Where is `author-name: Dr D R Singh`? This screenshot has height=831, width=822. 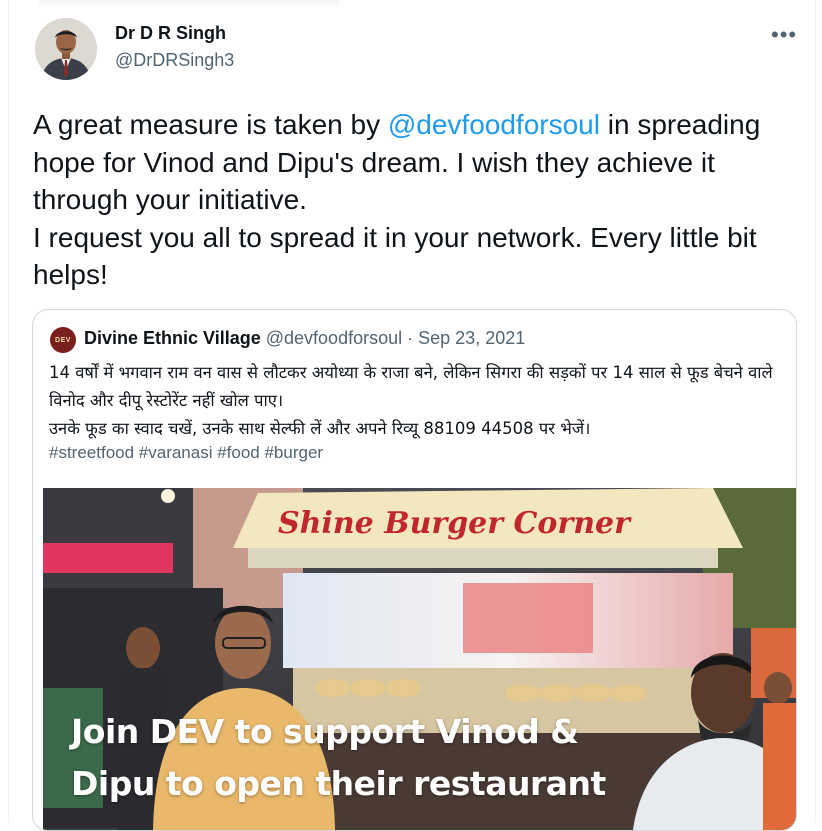 author-name: Dr D R Singh is located at coordinates (170, 33).